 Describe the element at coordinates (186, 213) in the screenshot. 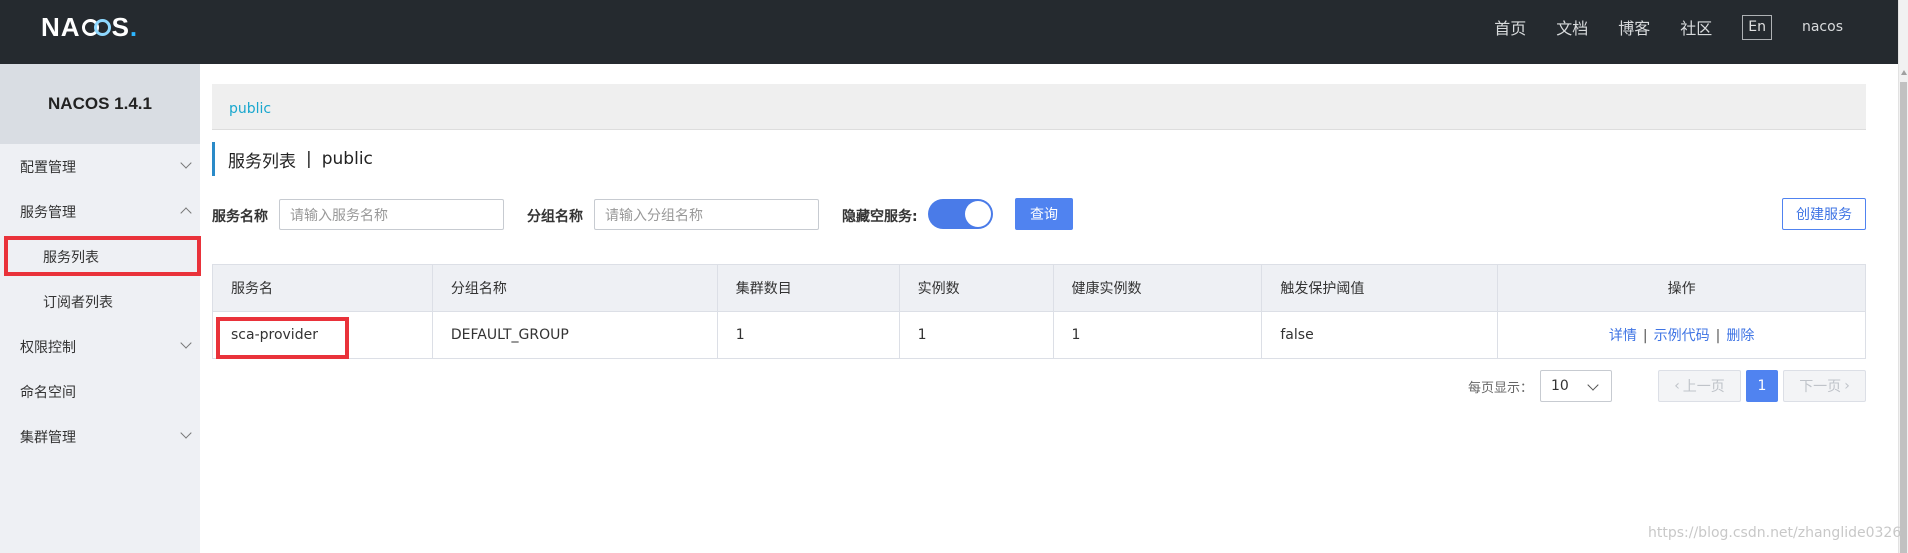

I see `chevron-up-icon` at that location.